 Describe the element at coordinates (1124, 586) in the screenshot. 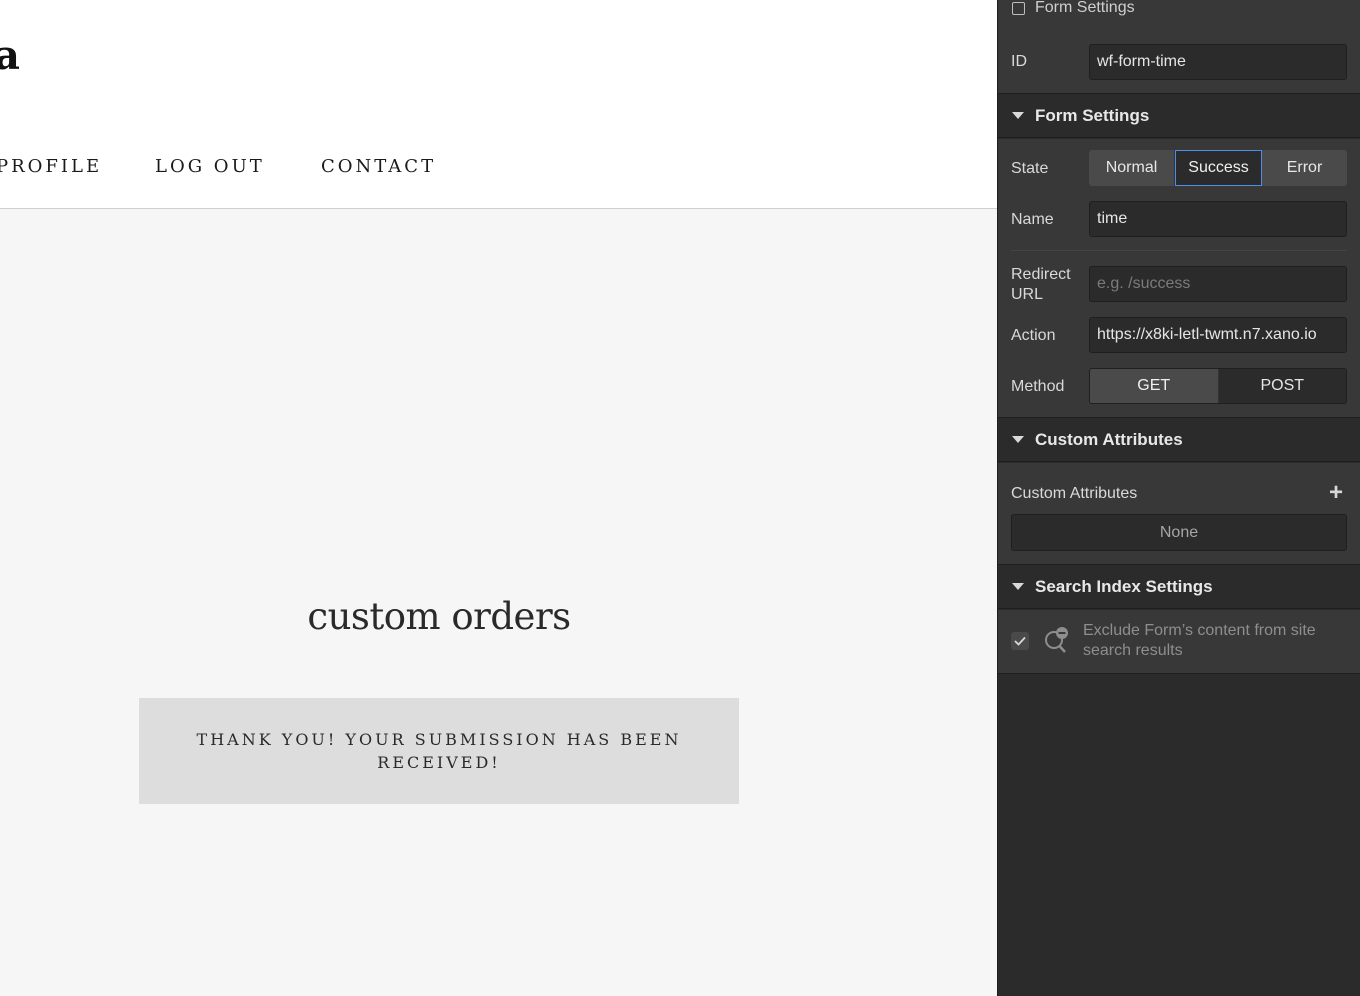

I see `section-title: Search Index Settings` at that location.